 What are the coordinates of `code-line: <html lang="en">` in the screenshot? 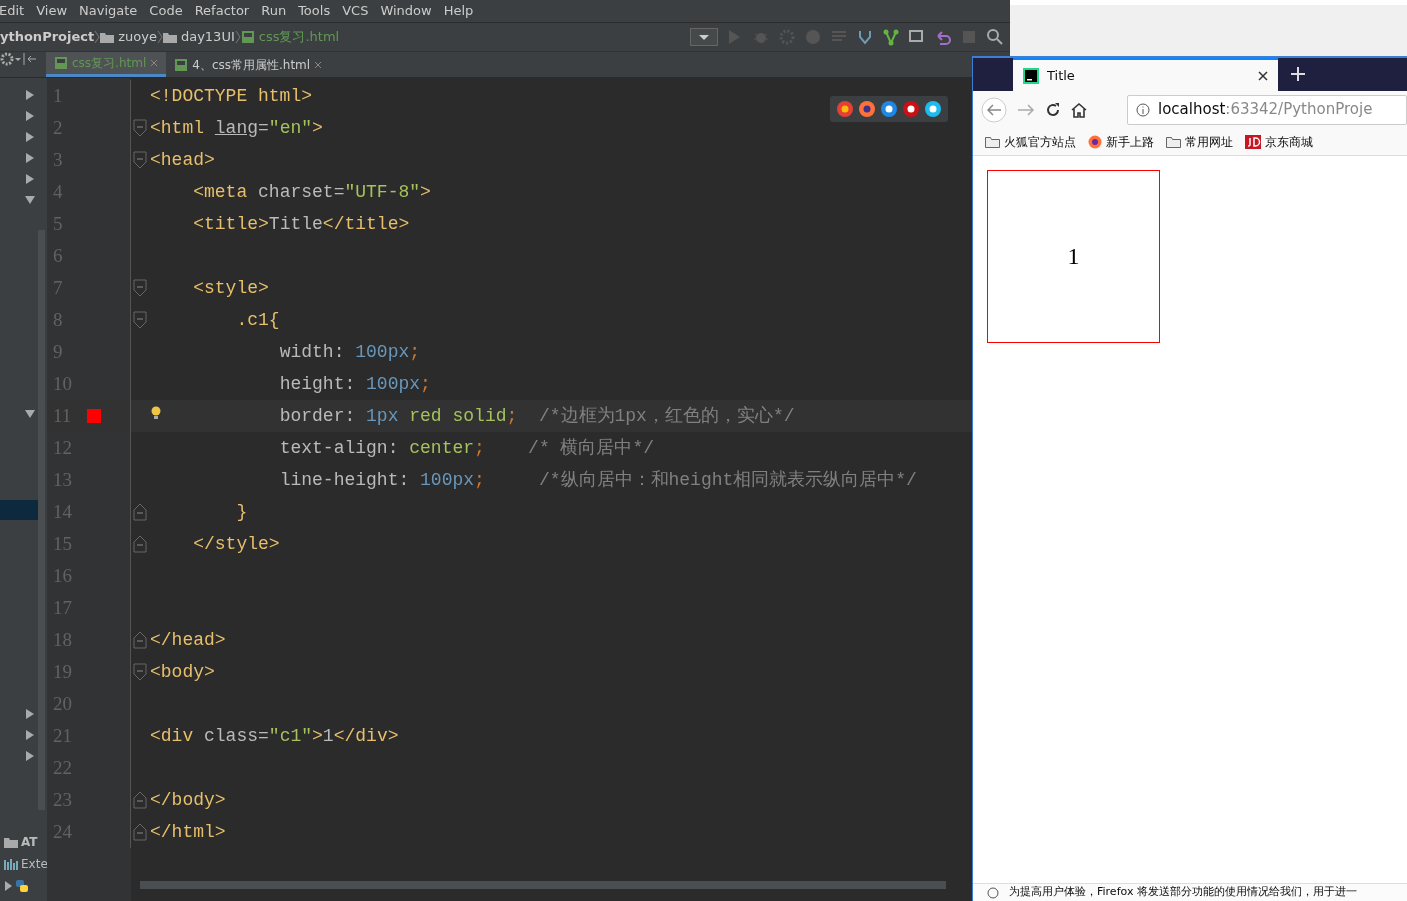 It's located at (236, 127).